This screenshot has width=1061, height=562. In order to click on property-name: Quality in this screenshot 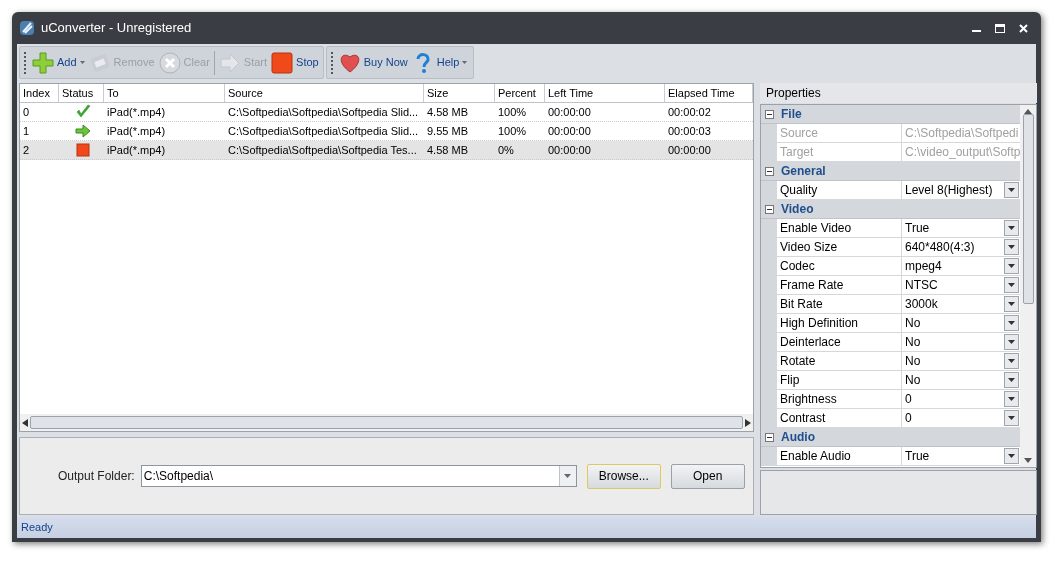, I will do `click(839, 190)`.